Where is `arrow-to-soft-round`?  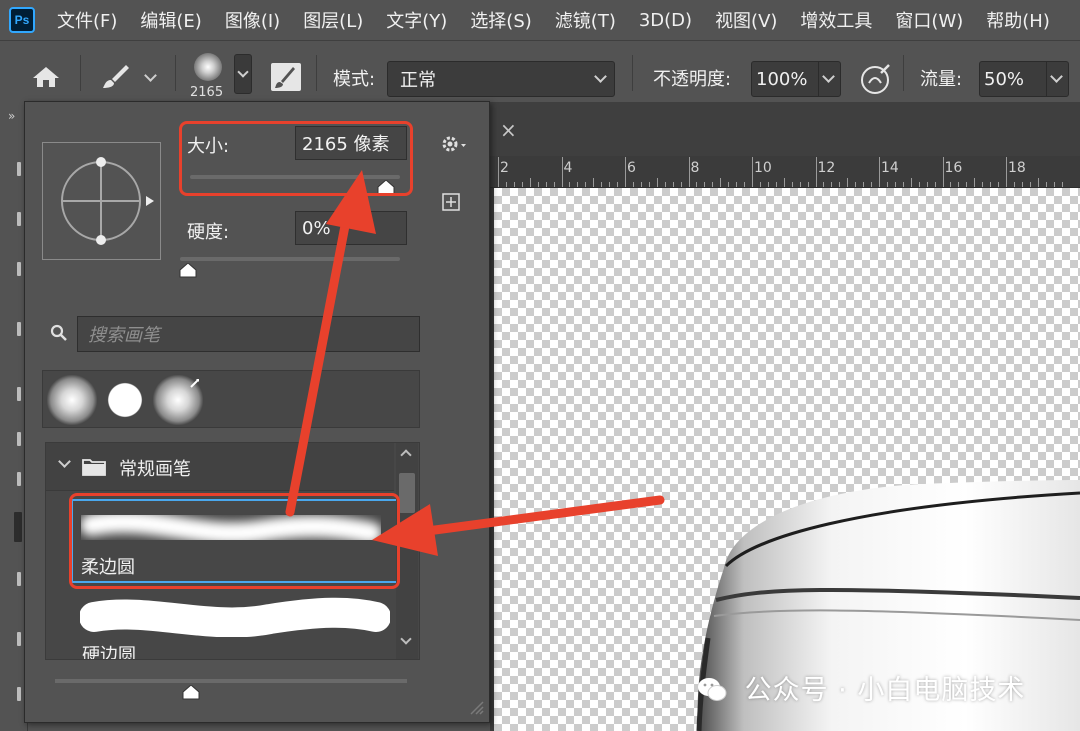 arrow-to-soft-round is located at coordinates (540, 516).